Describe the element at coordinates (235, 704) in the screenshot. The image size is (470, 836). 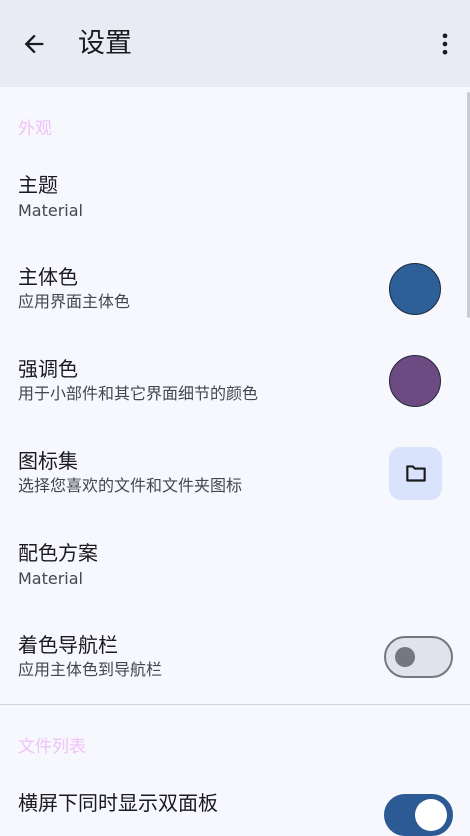
I see `section-divider` at that location.